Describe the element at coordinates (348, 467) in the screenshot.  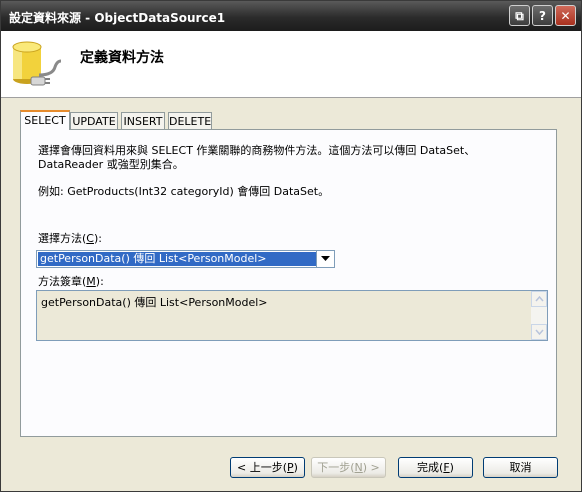
I see `next-button: 下一步(N) >` at that location.